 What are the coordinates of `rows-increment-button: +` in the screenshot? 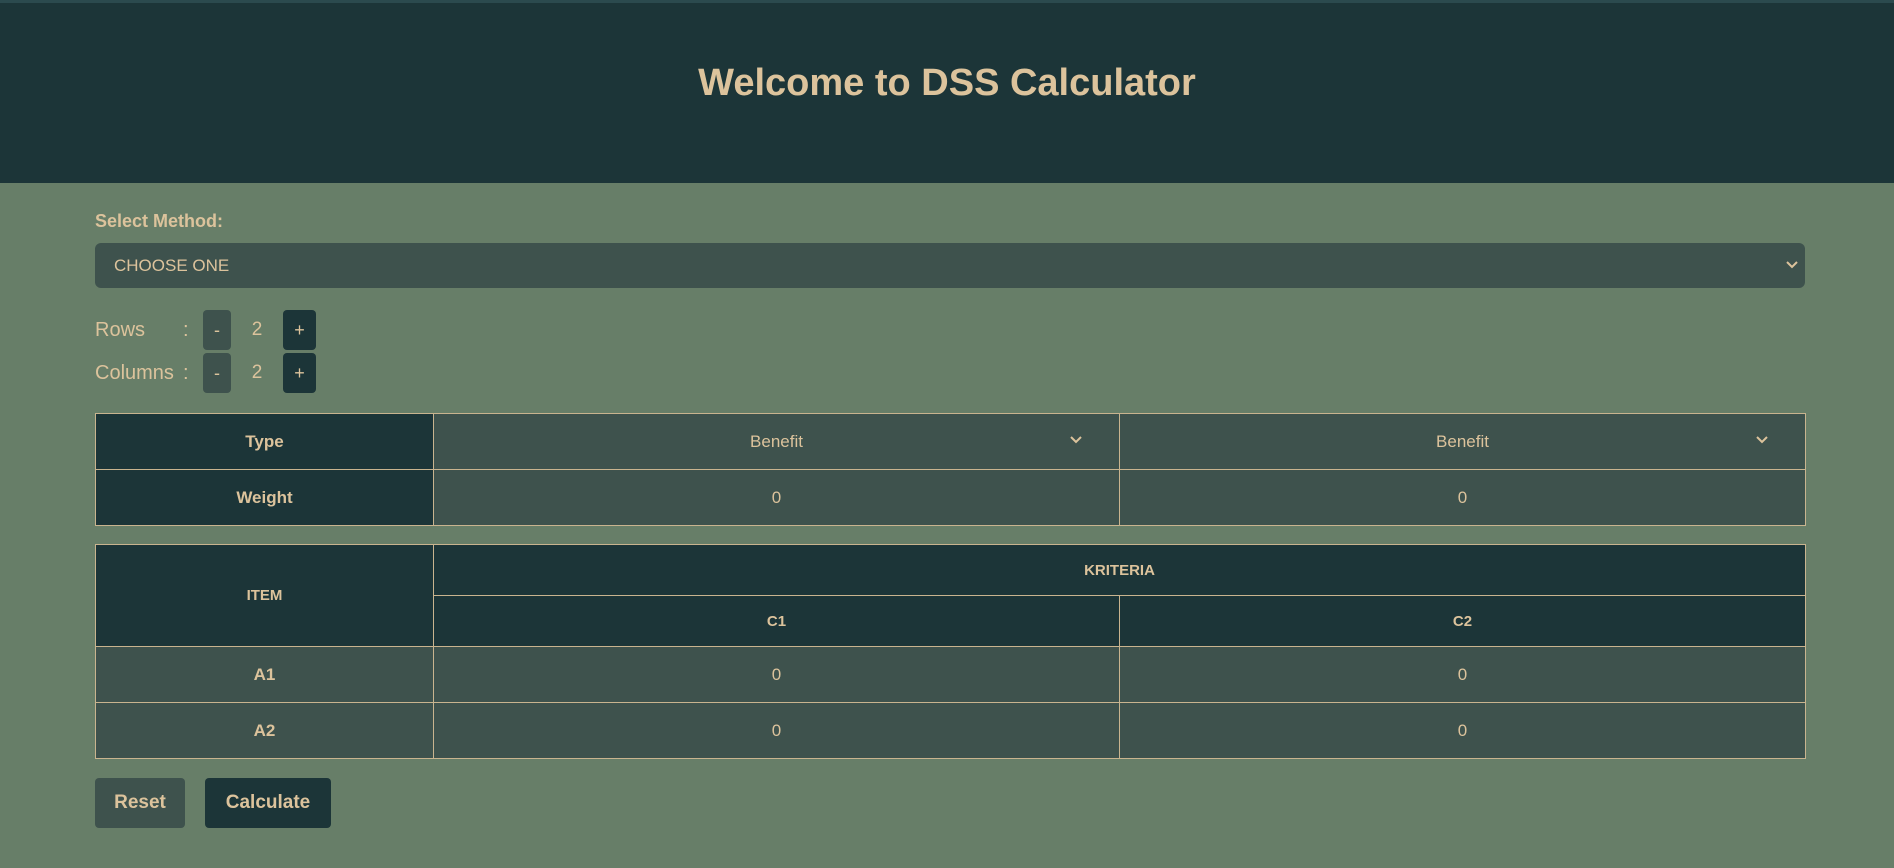 It's located at (299, 330).